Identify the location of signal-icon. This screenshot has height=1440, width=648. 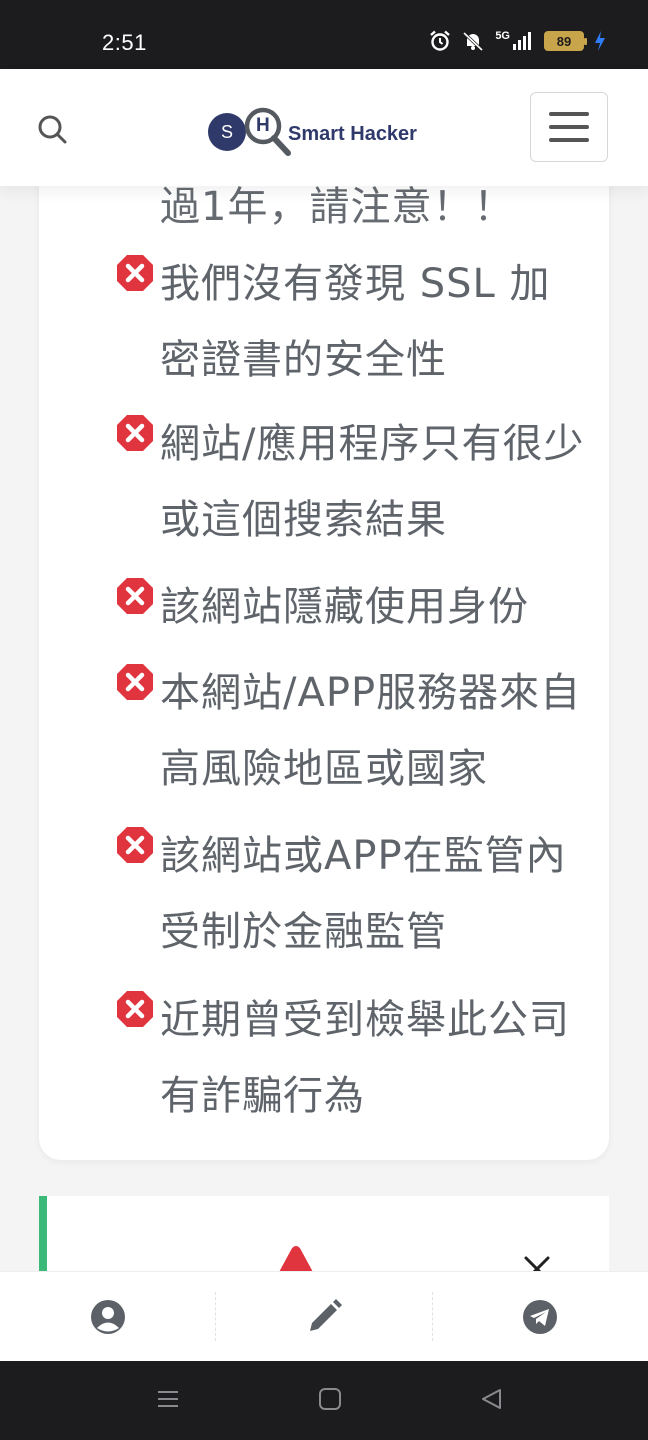
(522, 41).